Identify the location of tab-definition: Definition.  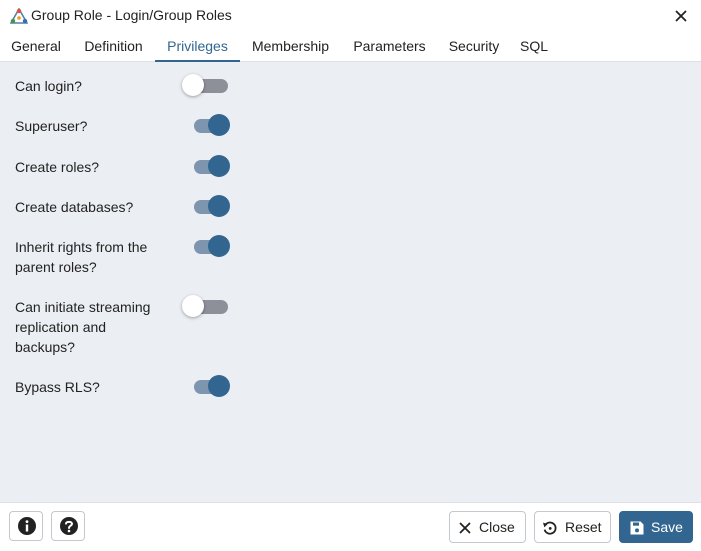
(113, 47).